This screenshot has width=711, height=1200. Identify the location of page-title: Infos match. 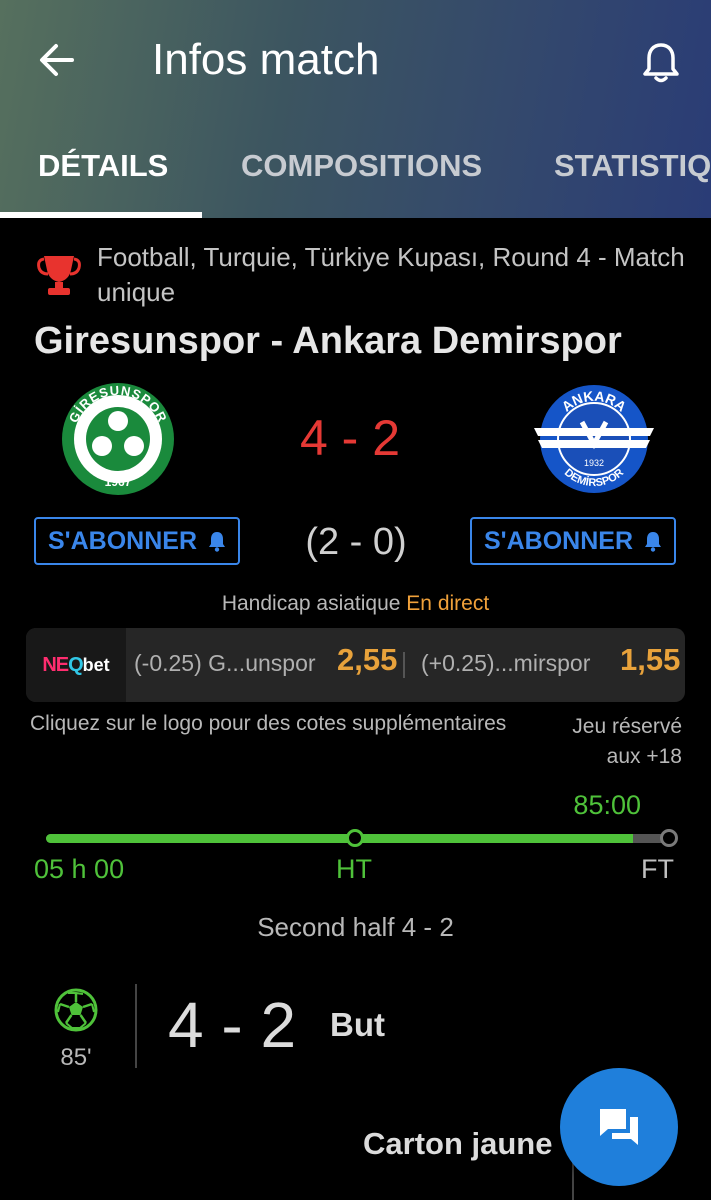
(266, 59).